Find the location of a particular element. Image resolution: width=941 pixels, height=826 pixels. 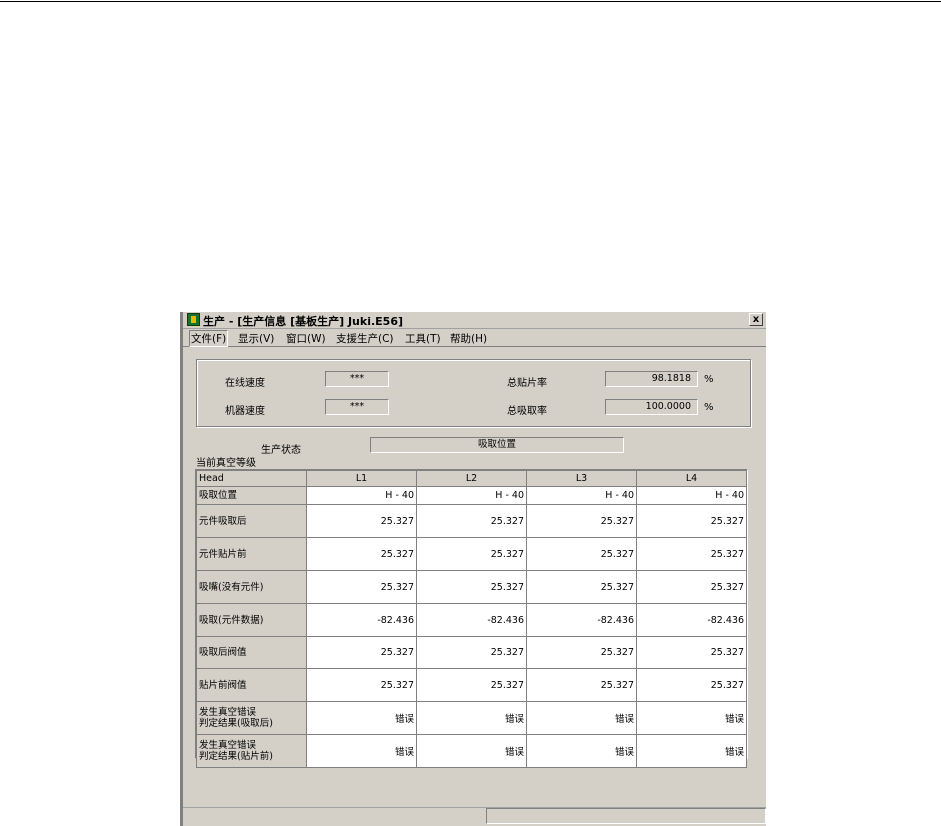

row-label: 吸取位置 is located at coordinates (251, 495).